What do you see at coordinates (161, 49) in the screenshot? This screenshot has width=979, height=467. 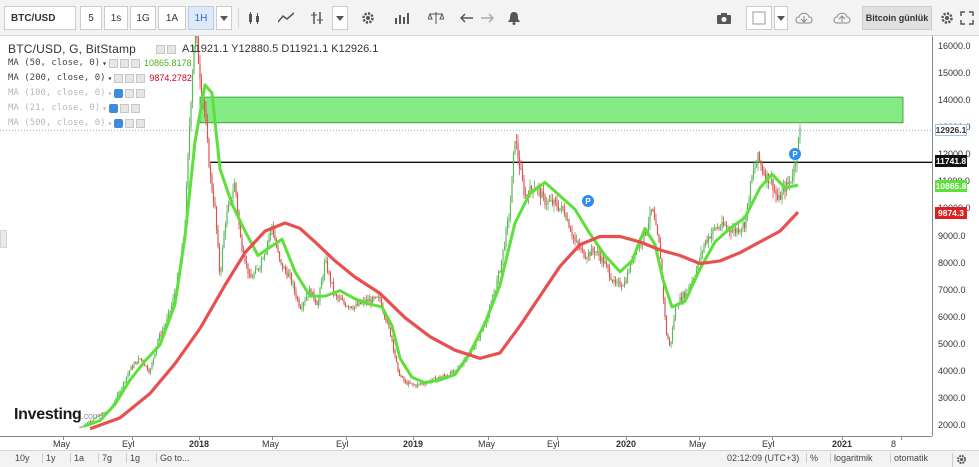 I see `series-hide-toggle` at bounding box center [161, 49].